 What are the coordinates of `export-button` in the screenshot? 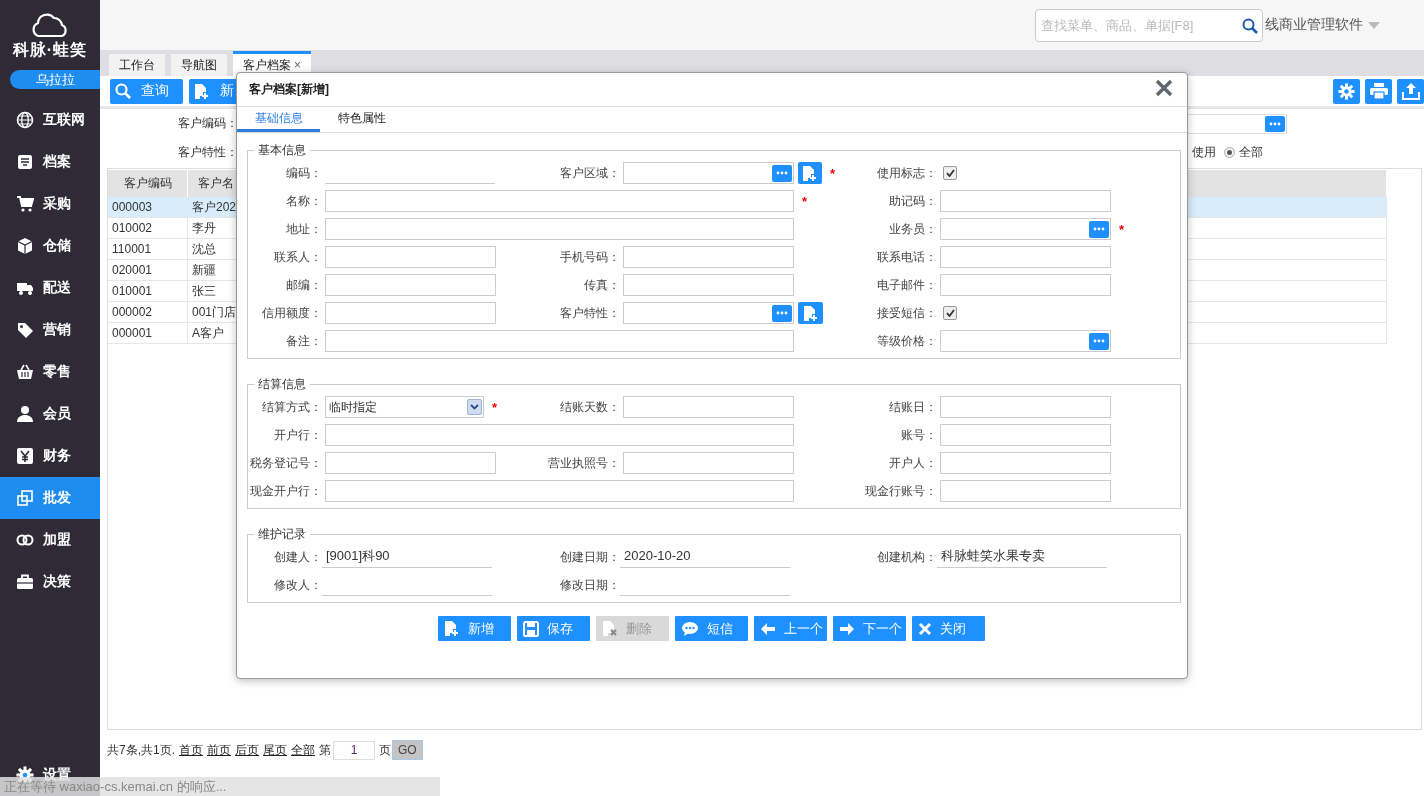 It's located at (1410, 91).